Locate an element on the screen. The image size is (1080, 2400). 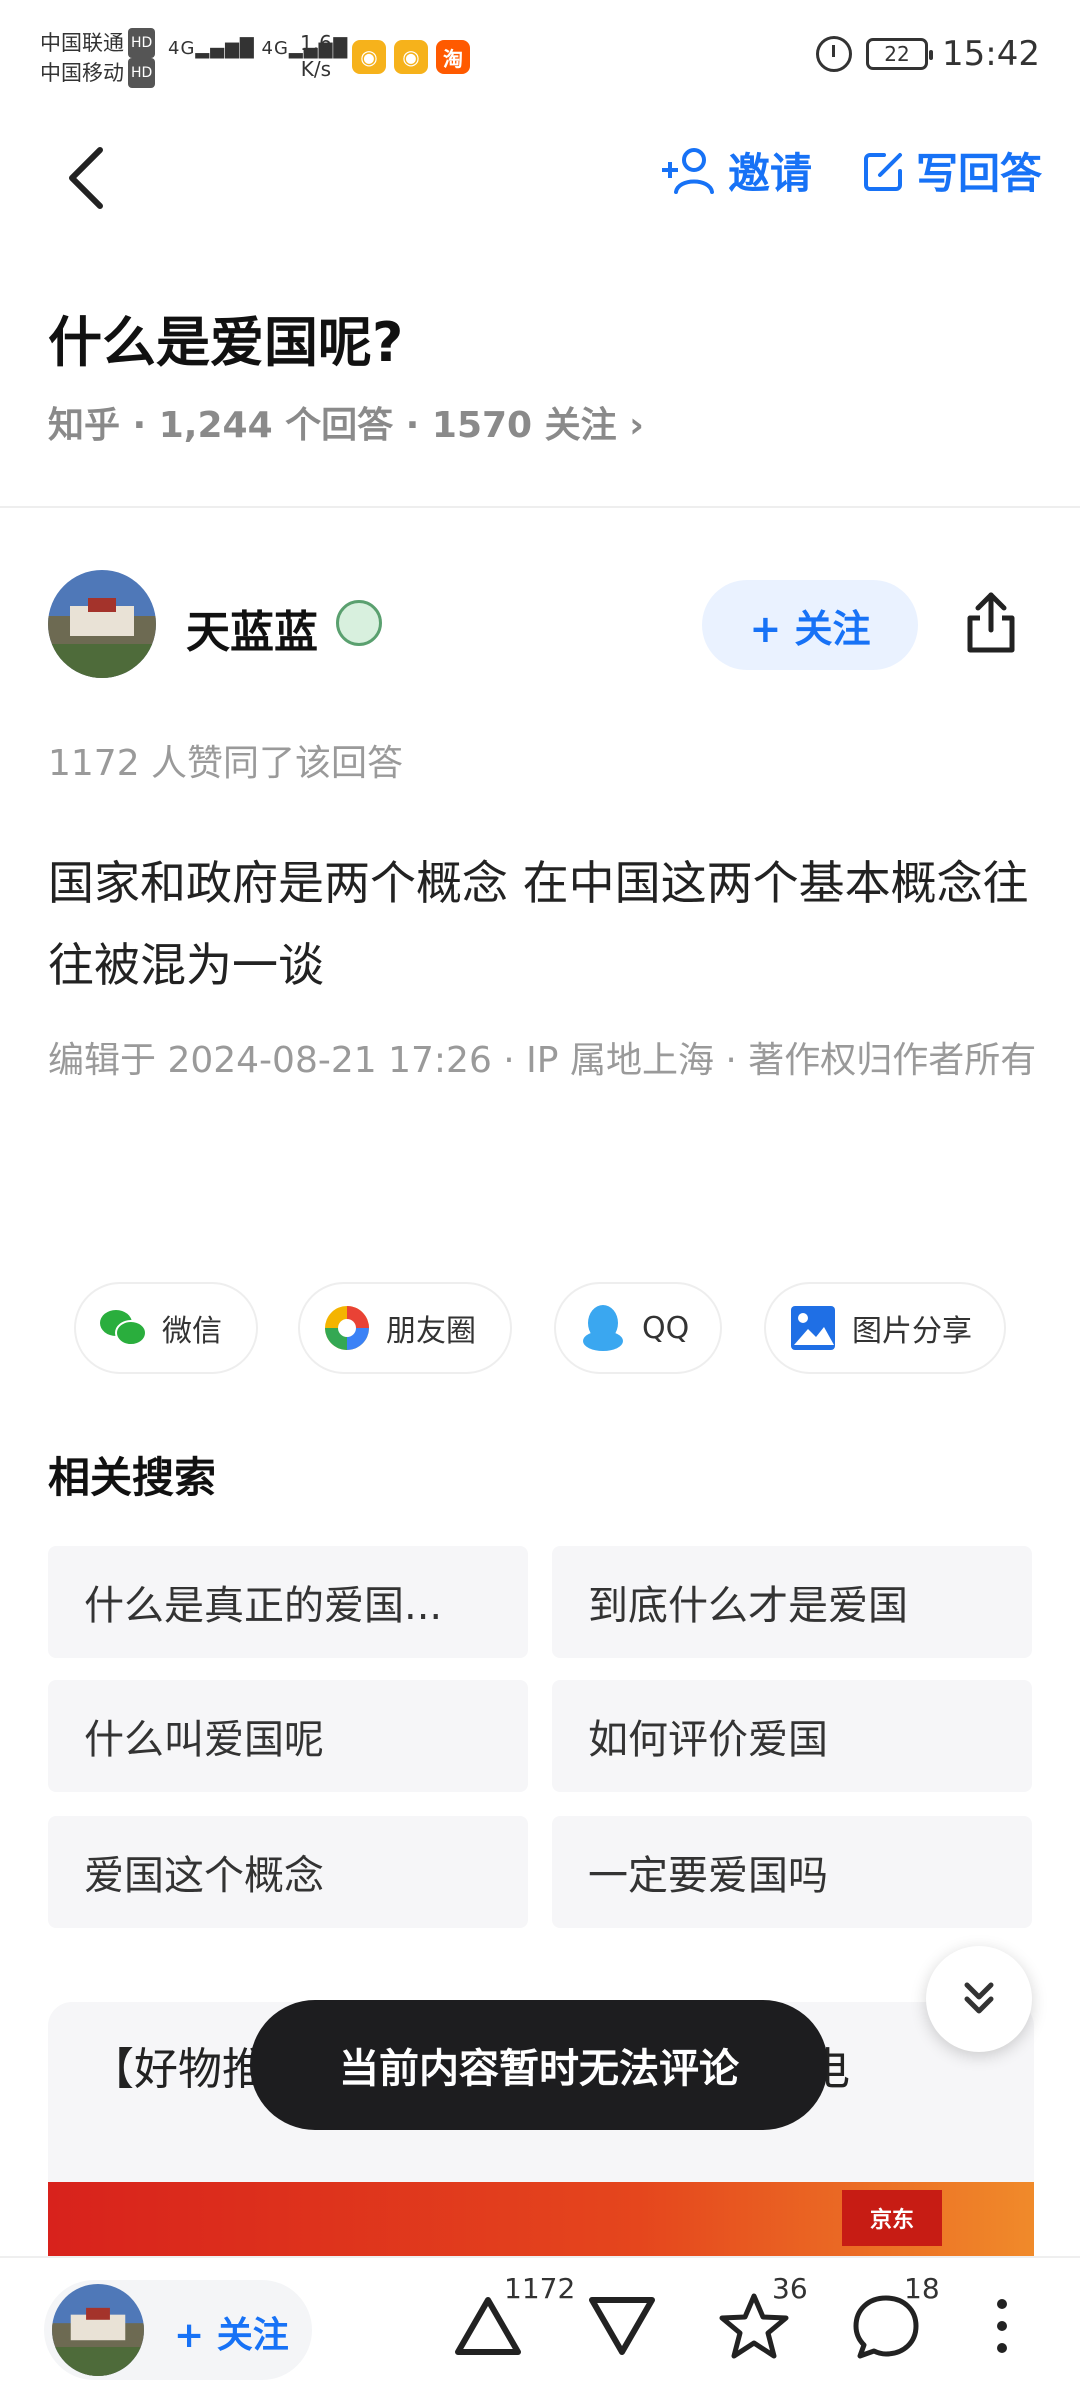
alarm-icon is located at coordinates (834, 54).